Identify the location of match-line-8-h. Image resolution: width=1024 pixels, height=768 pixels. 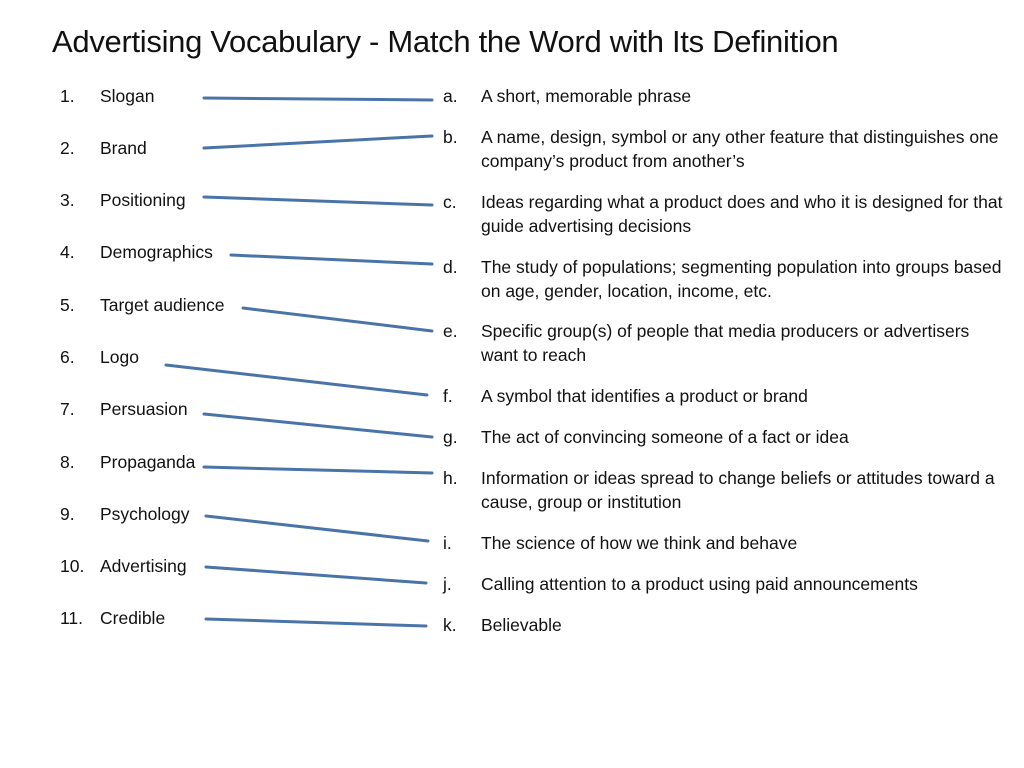
(318, 470).